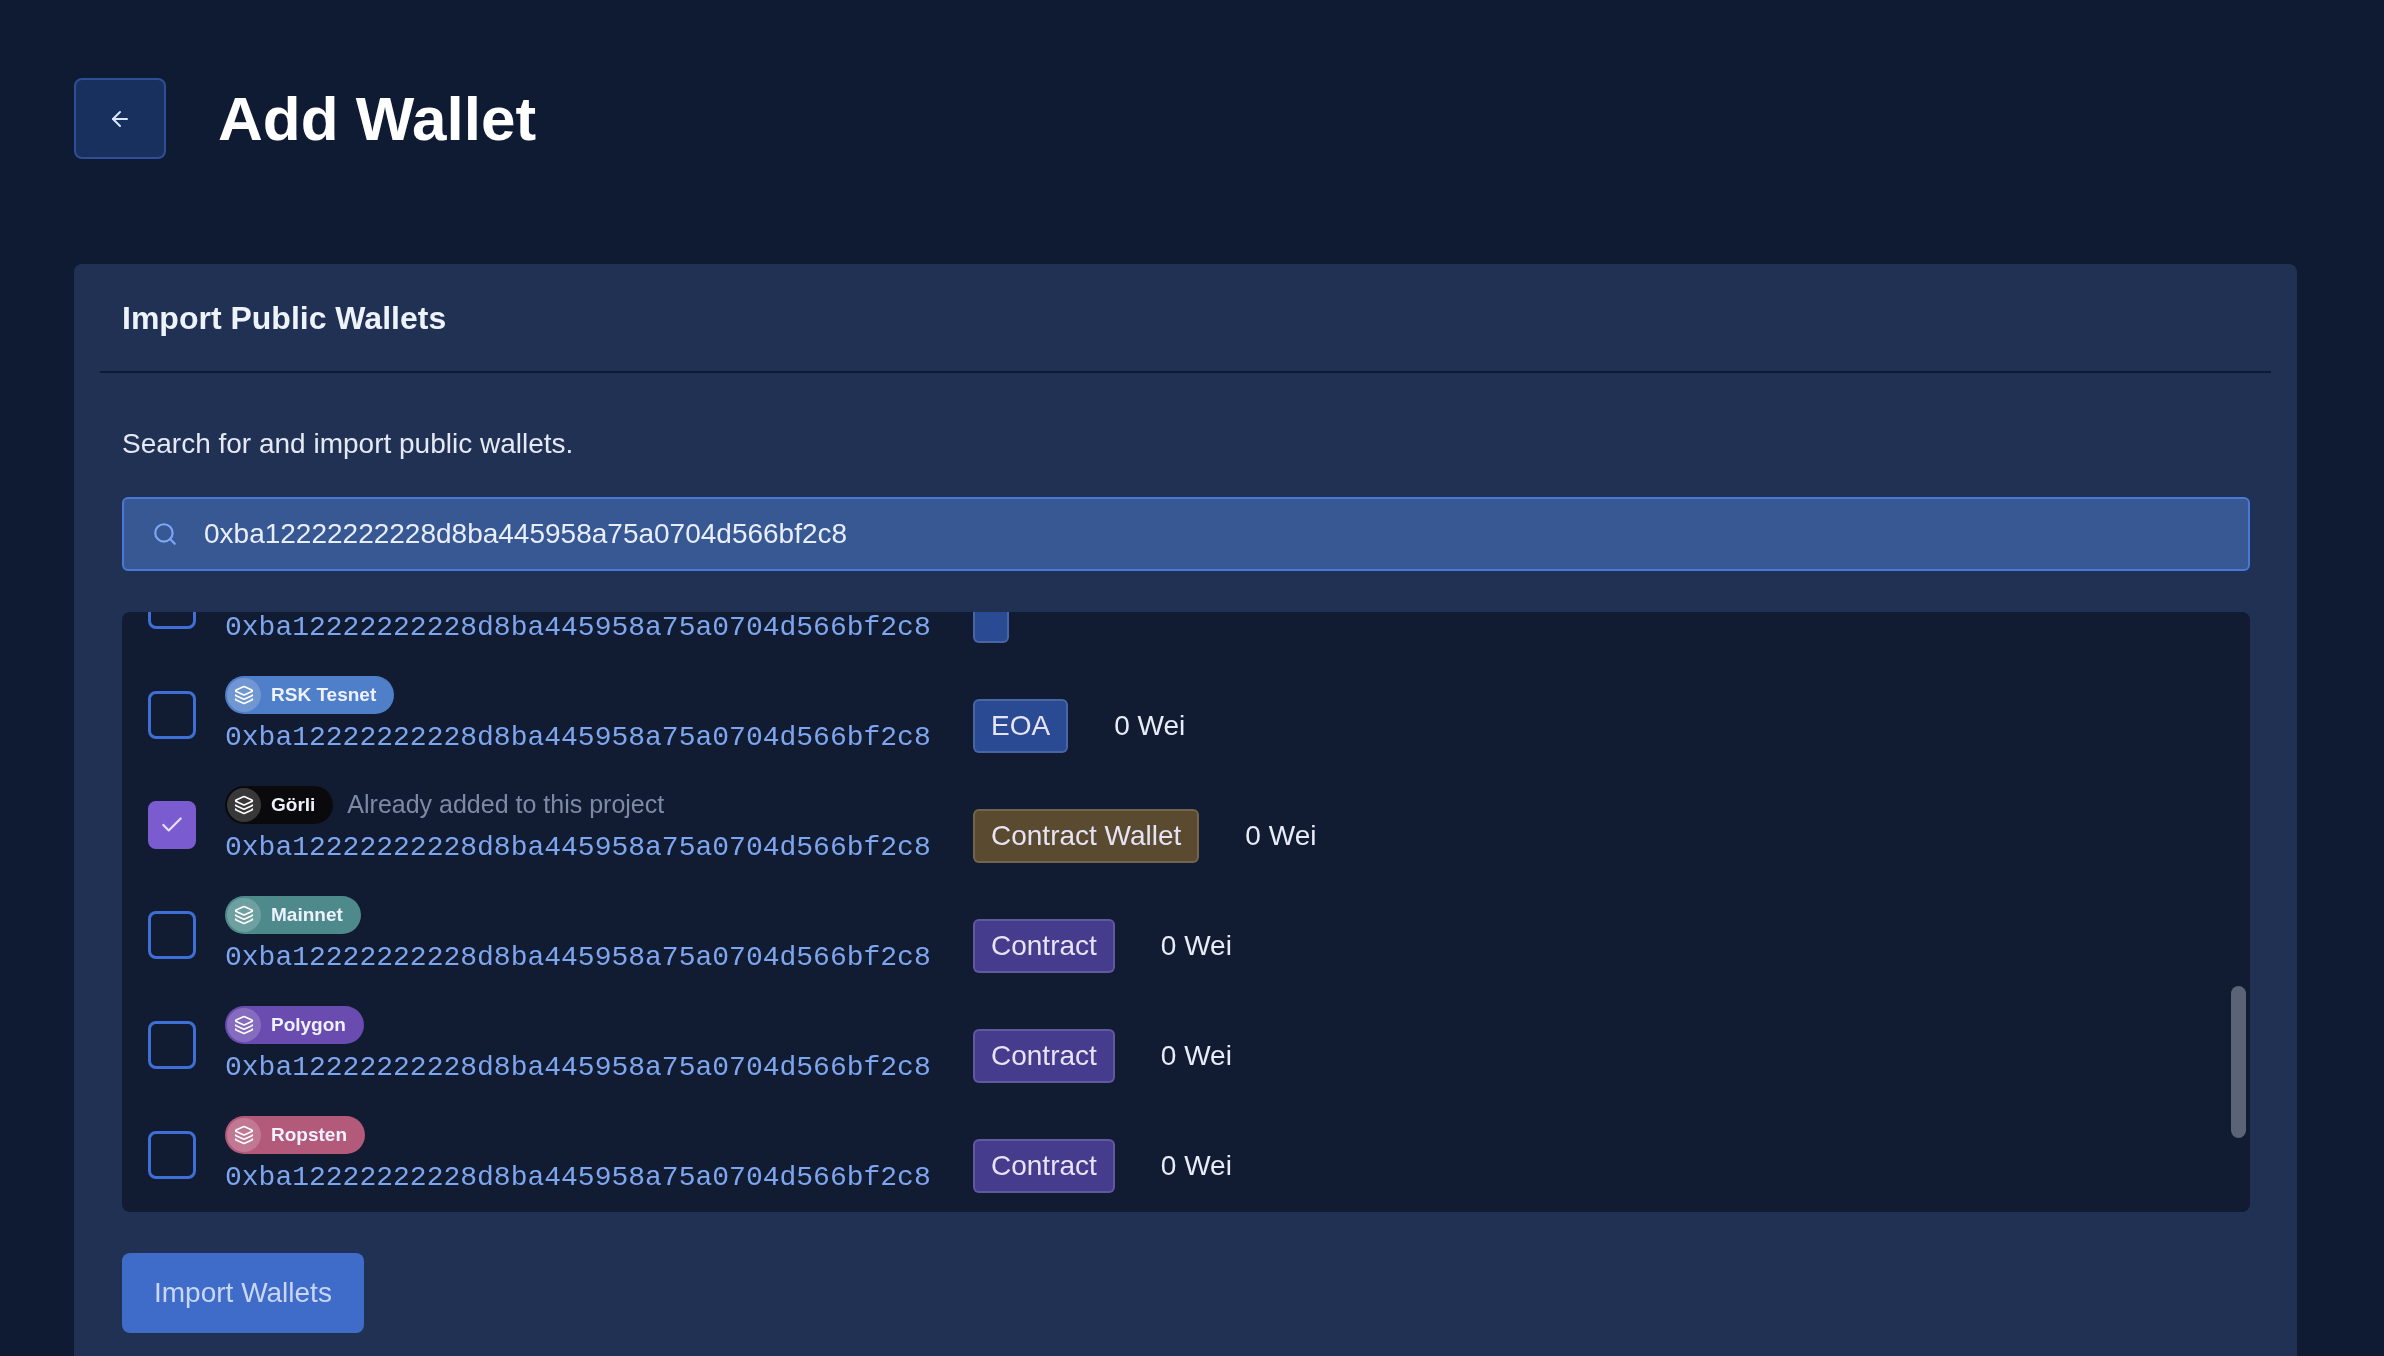 This screenshot has width=2384, height=1356. I want to click on type-badge: EOA, so click(1021, 726).